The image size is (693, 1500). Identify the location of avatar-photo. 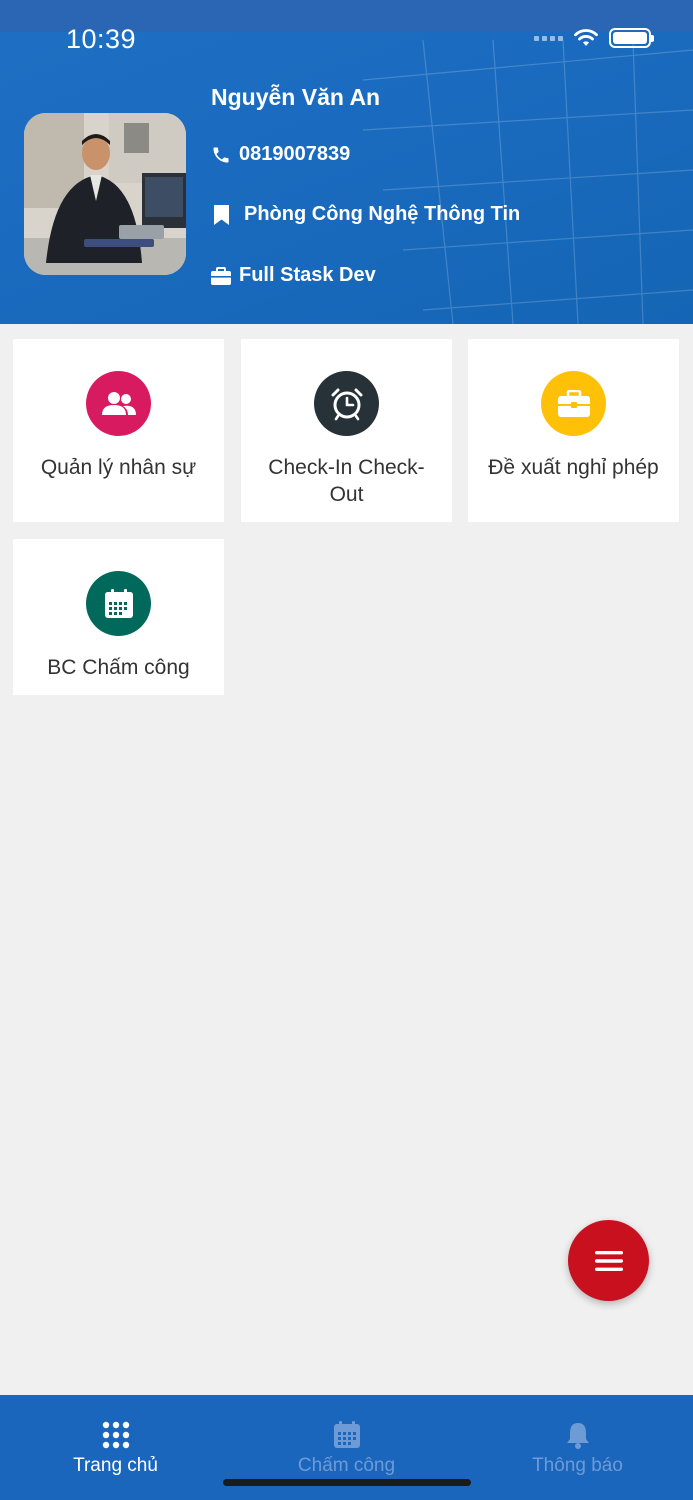
(105, 194).